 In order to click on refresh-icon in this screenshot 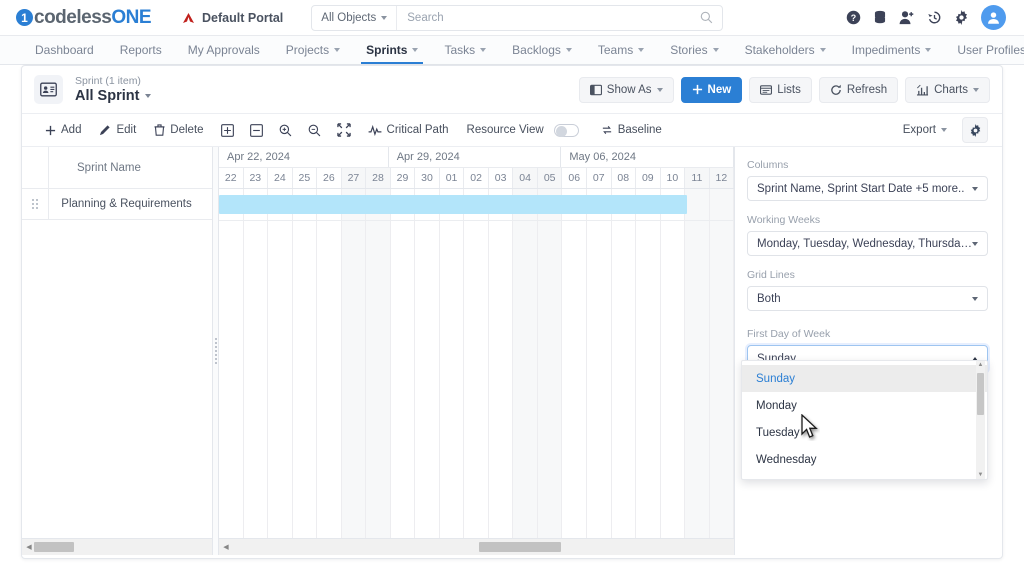, I will do `click(836, 90)`.